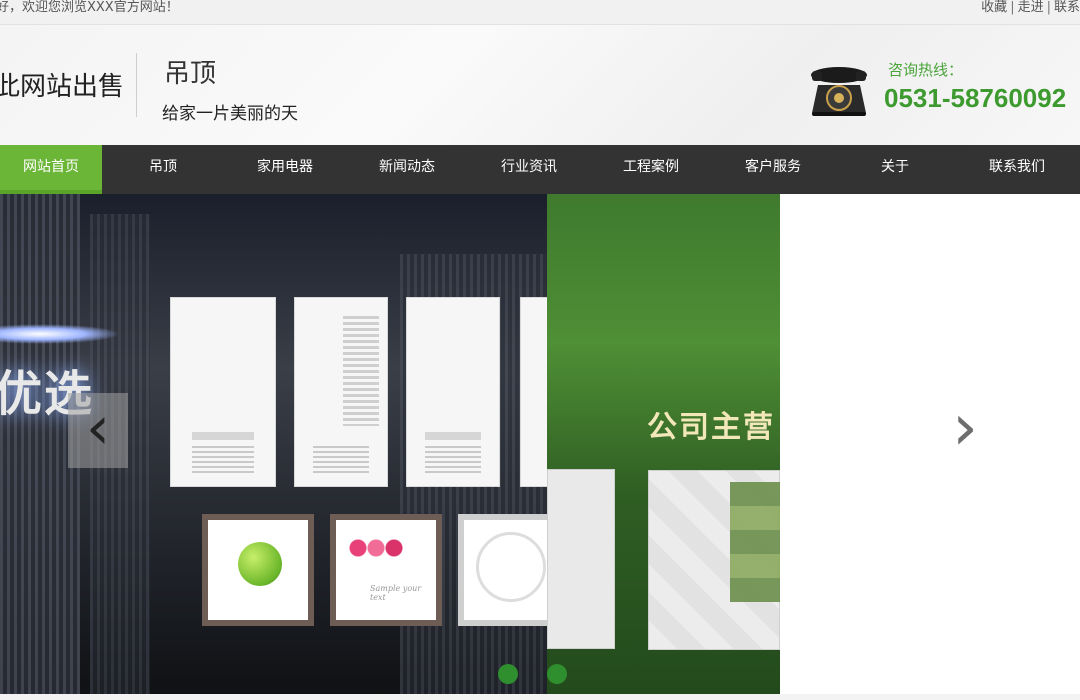 This screenshot has height=700, width=1080. What do you see at coordinates (62, 84) in the screenshot?
I see `site-name: 此网站出售` at bounding box center [62, 84].